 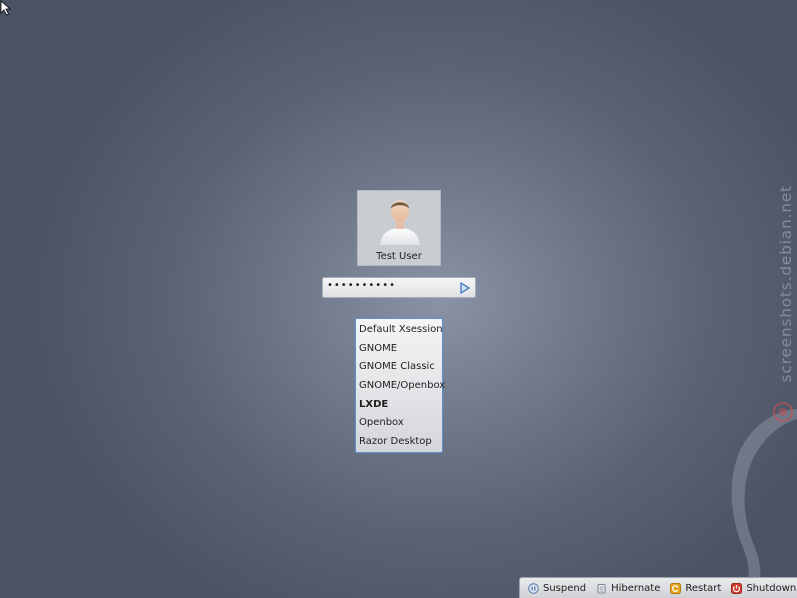 What do you see at coordinates (737, 588) in the screenshot?
I see `shutdown-icon` at bounding box center [737, 588].